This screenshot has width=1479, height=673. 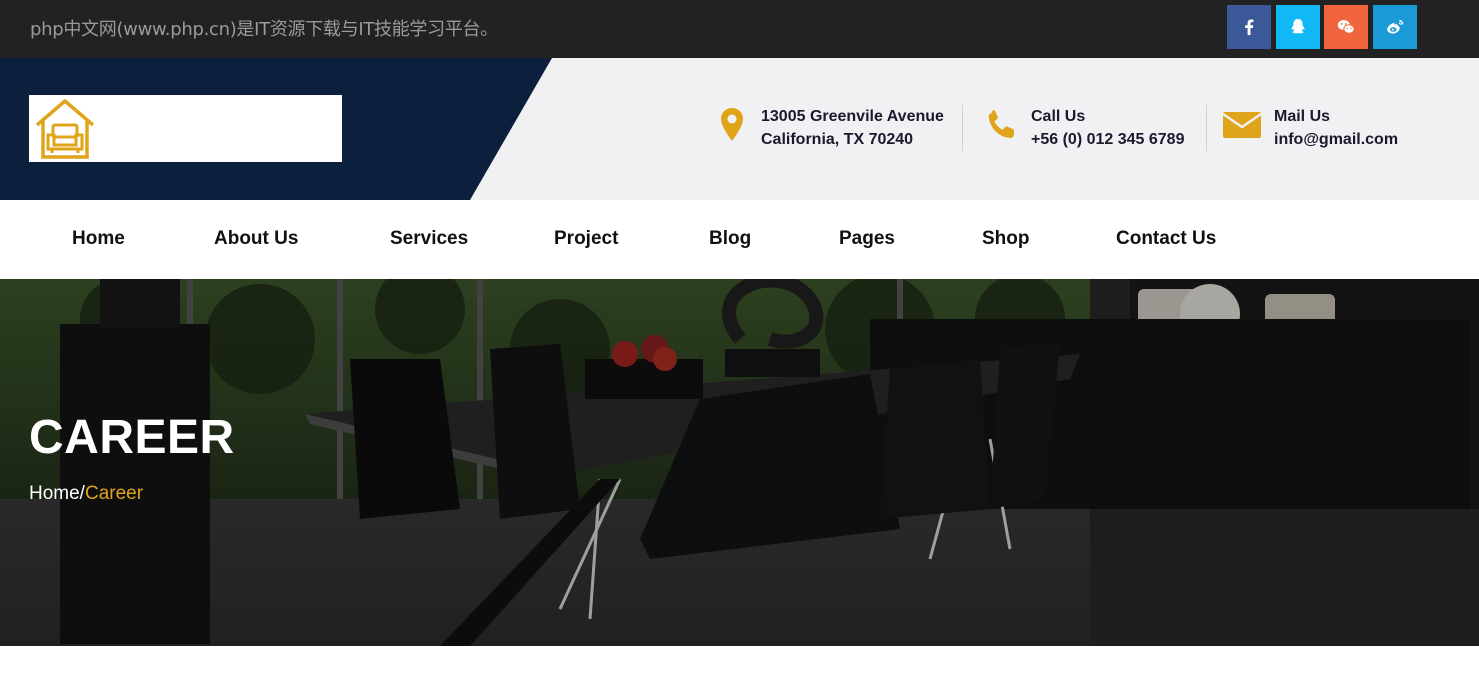 I want to click on address-line-1: 13005 Greenvile Avenue, so click(x=852, y=116).